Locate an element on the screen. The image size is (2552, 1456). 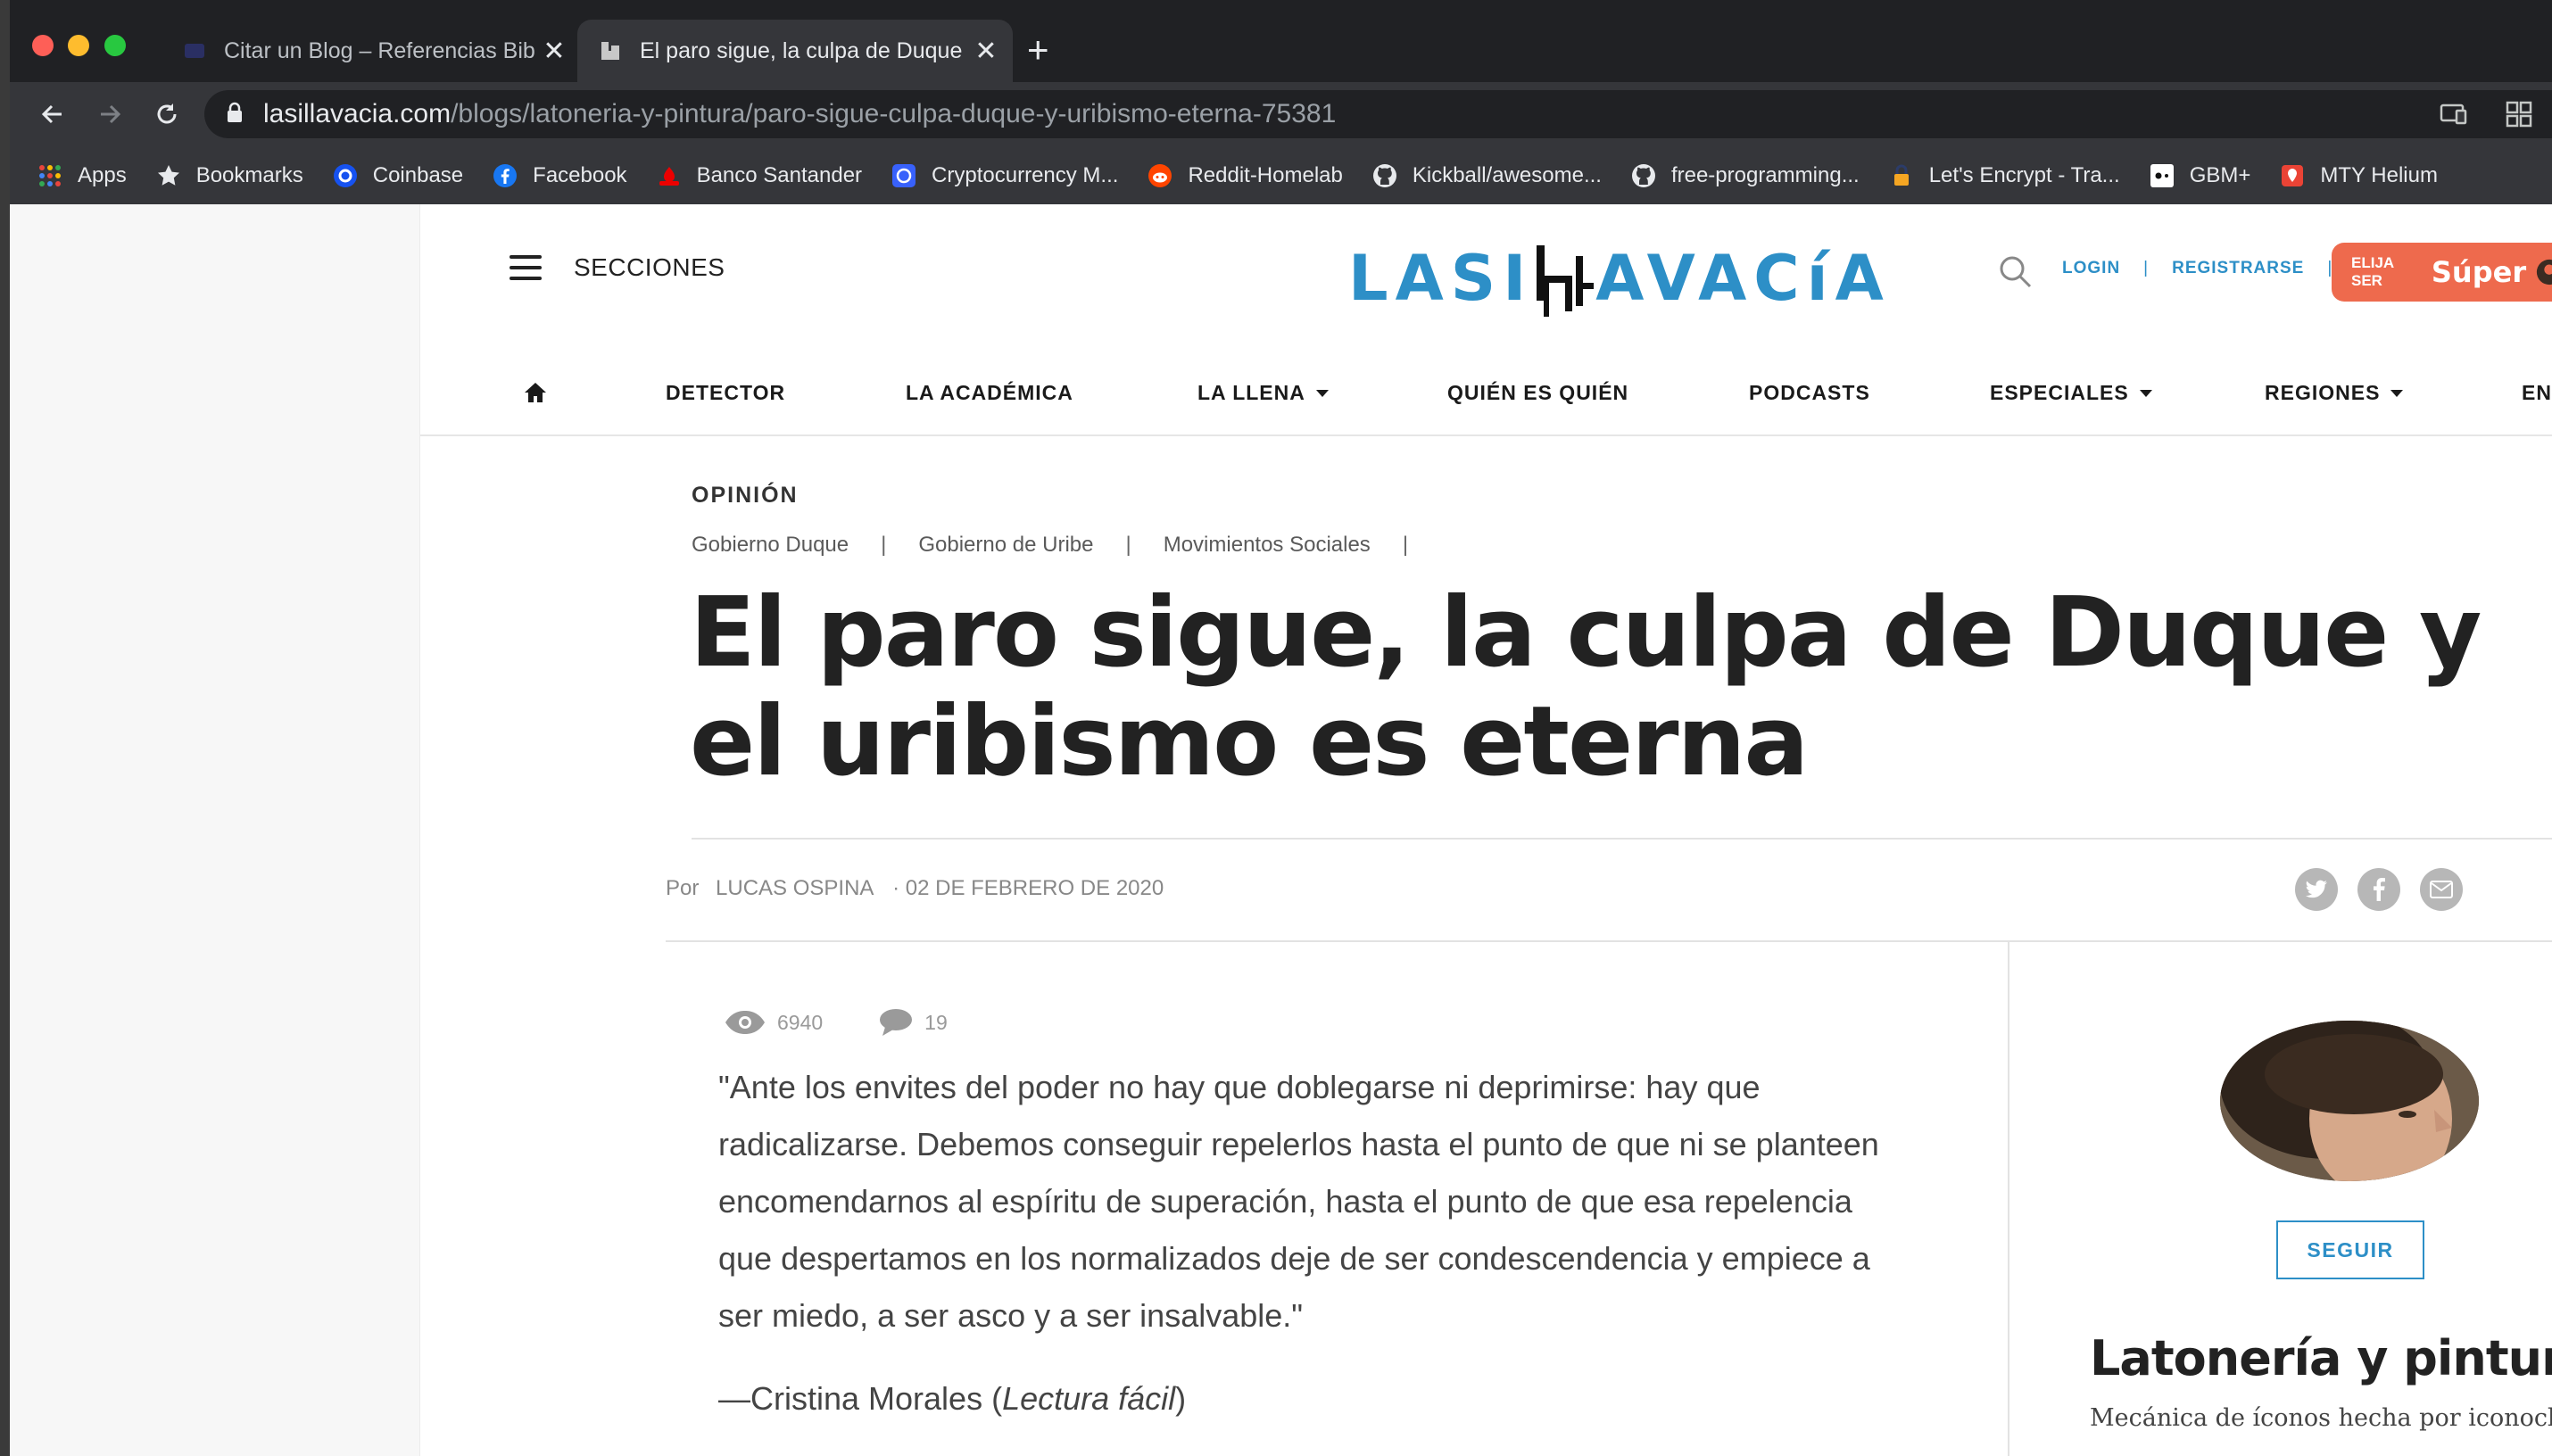
back-button is located at coordinates (52, 114).